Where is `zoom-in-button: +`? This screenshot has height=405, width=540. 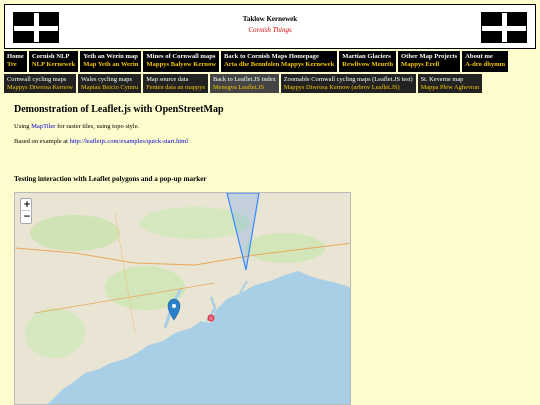
zoom-in-button: + is located at coordinates (27, 205).